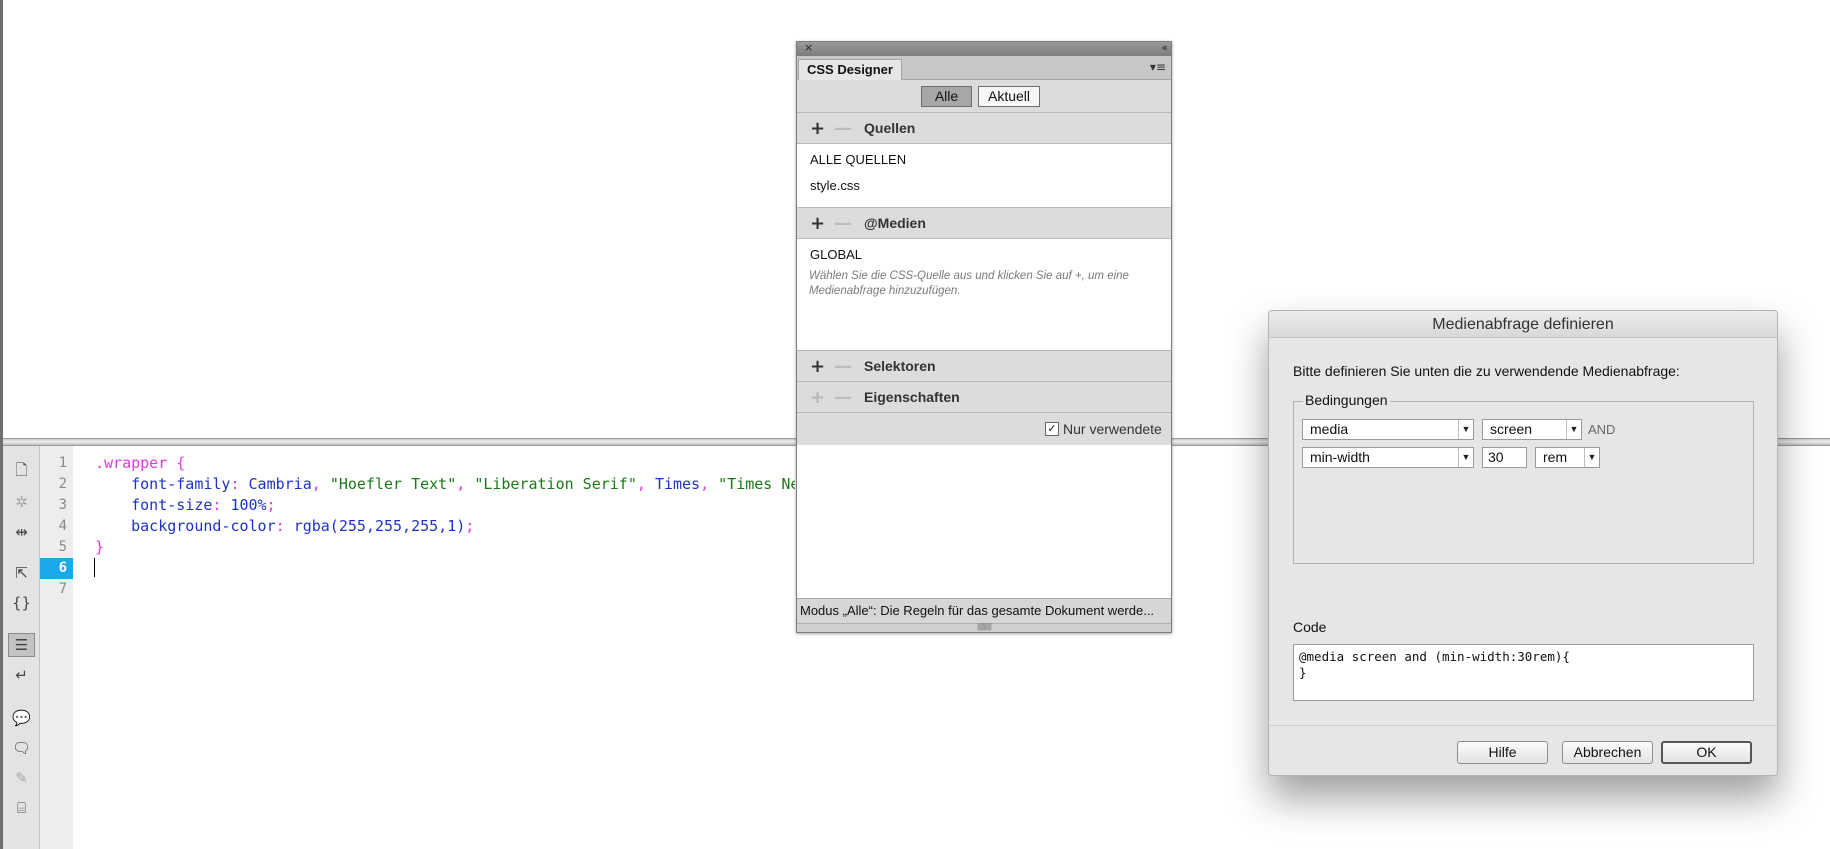 The image size is (1830, 849). What do you see at coordinates (1523, 672) in the screenshot?
I see `code-preview: @media screen and (min-width:30rem){}` at bounding box center [1523, 672].